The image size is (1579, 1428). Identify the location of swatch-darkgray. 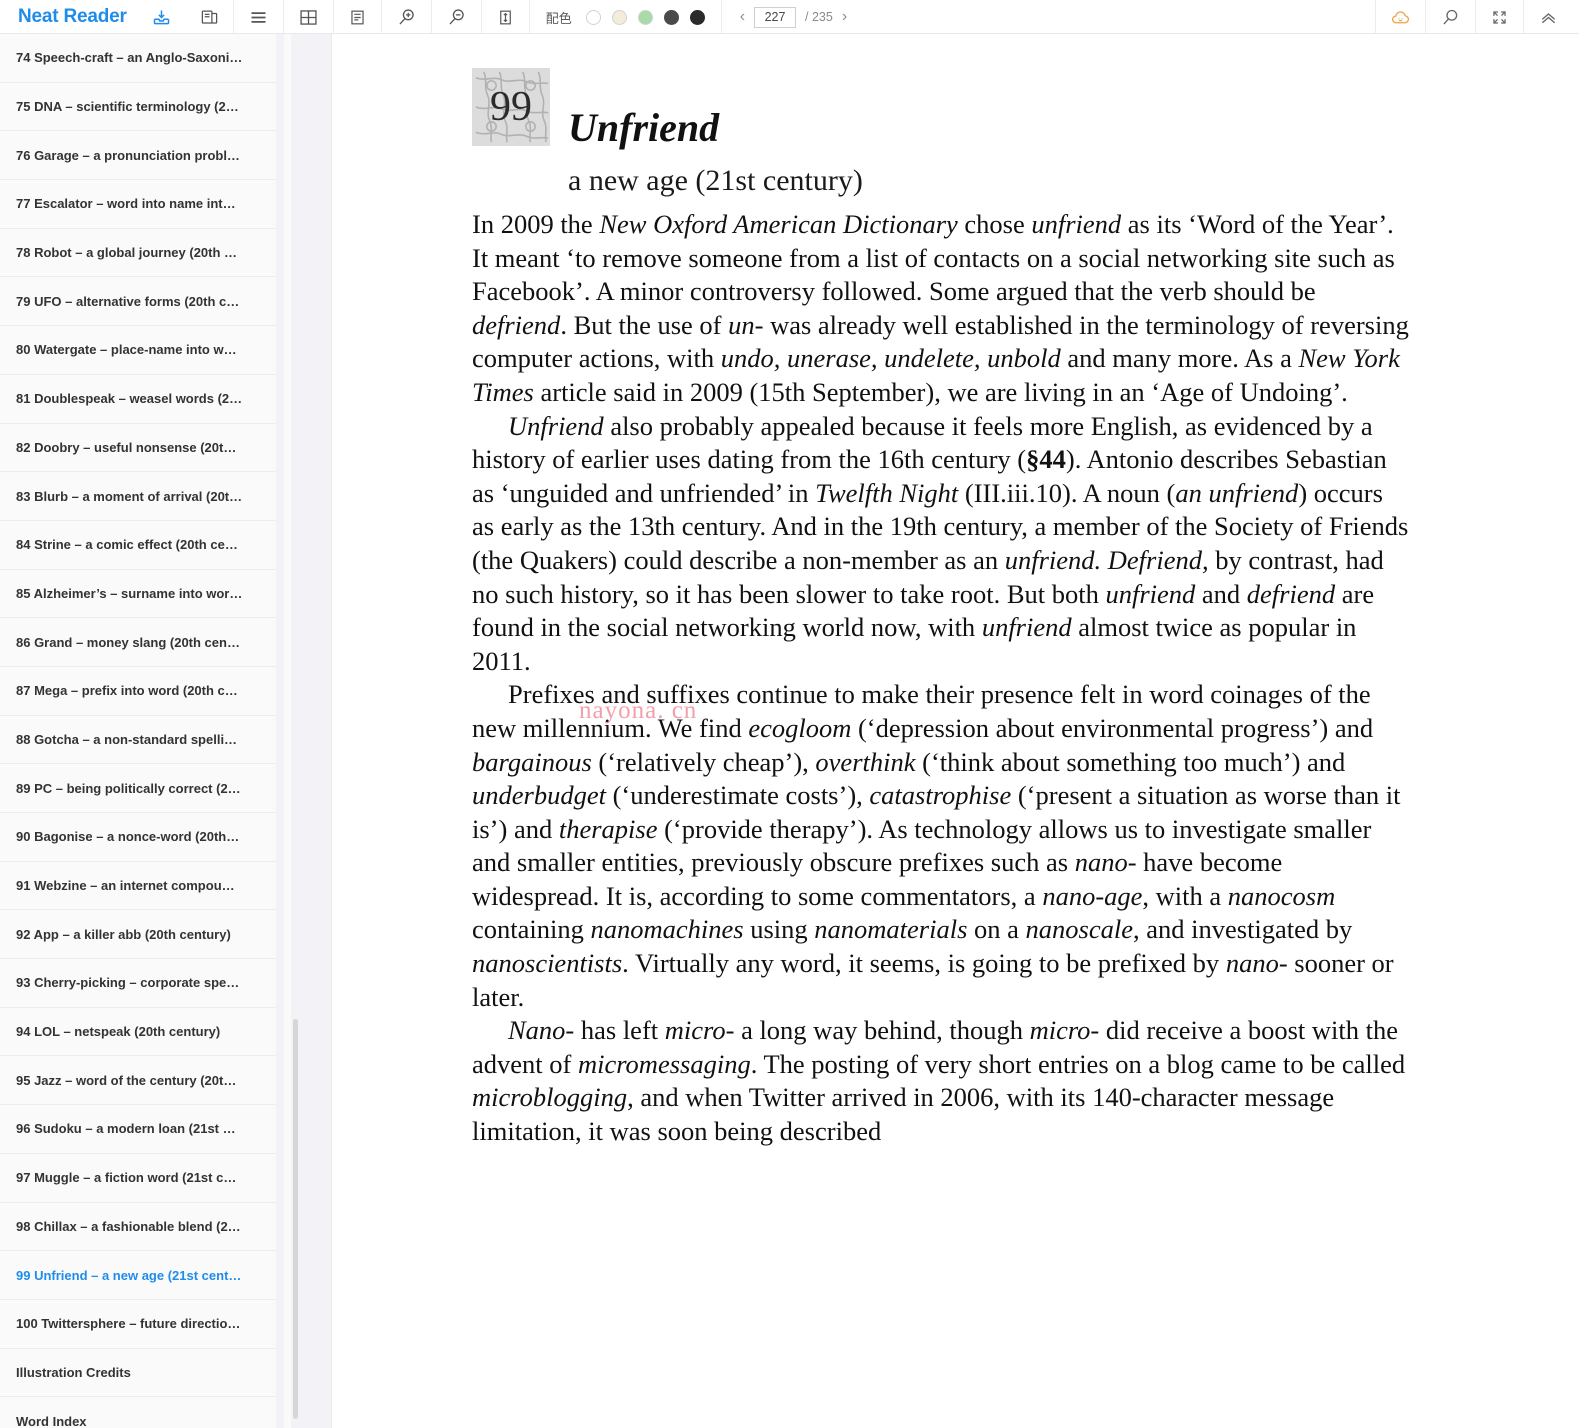
(671, 17).